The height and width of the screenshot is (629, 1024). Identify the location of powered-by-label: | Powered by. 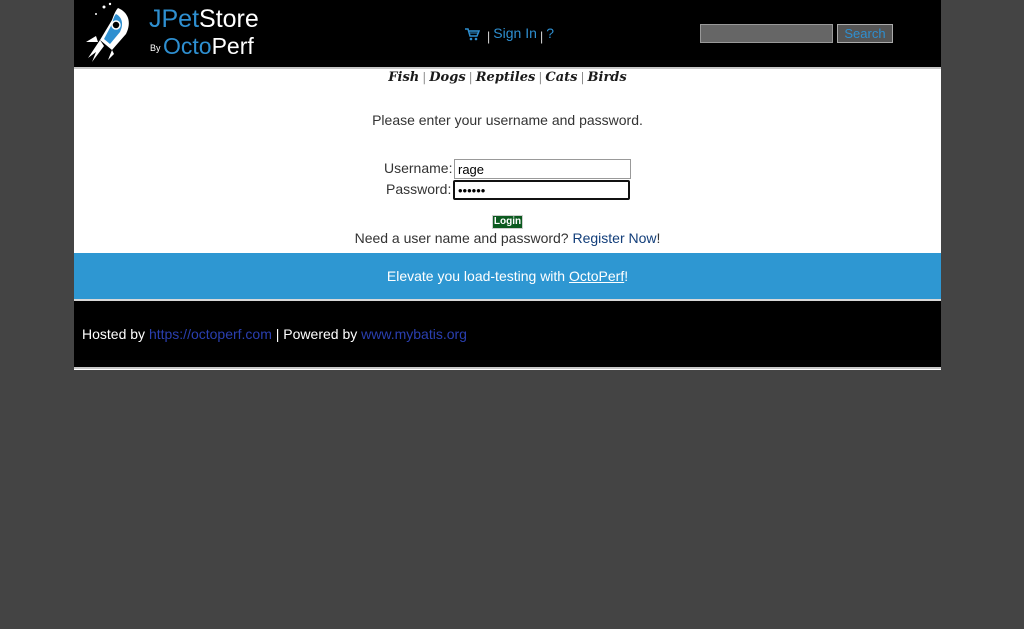
(316, 334).